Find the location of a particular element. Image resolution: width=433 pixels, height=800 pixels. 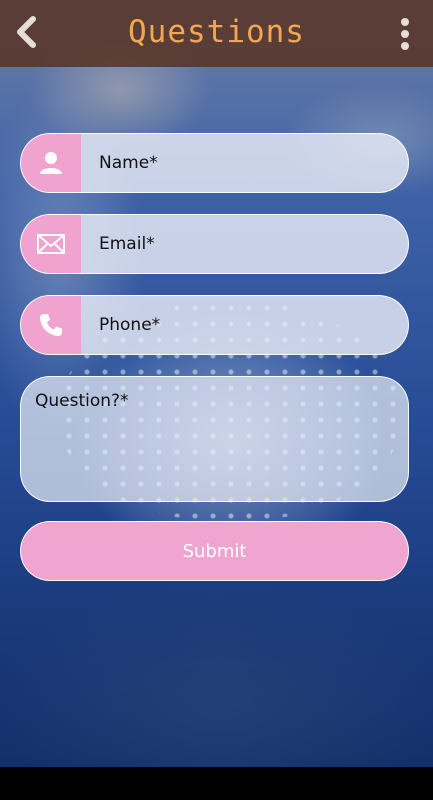

user-icon is located at coordinates (51, 163).